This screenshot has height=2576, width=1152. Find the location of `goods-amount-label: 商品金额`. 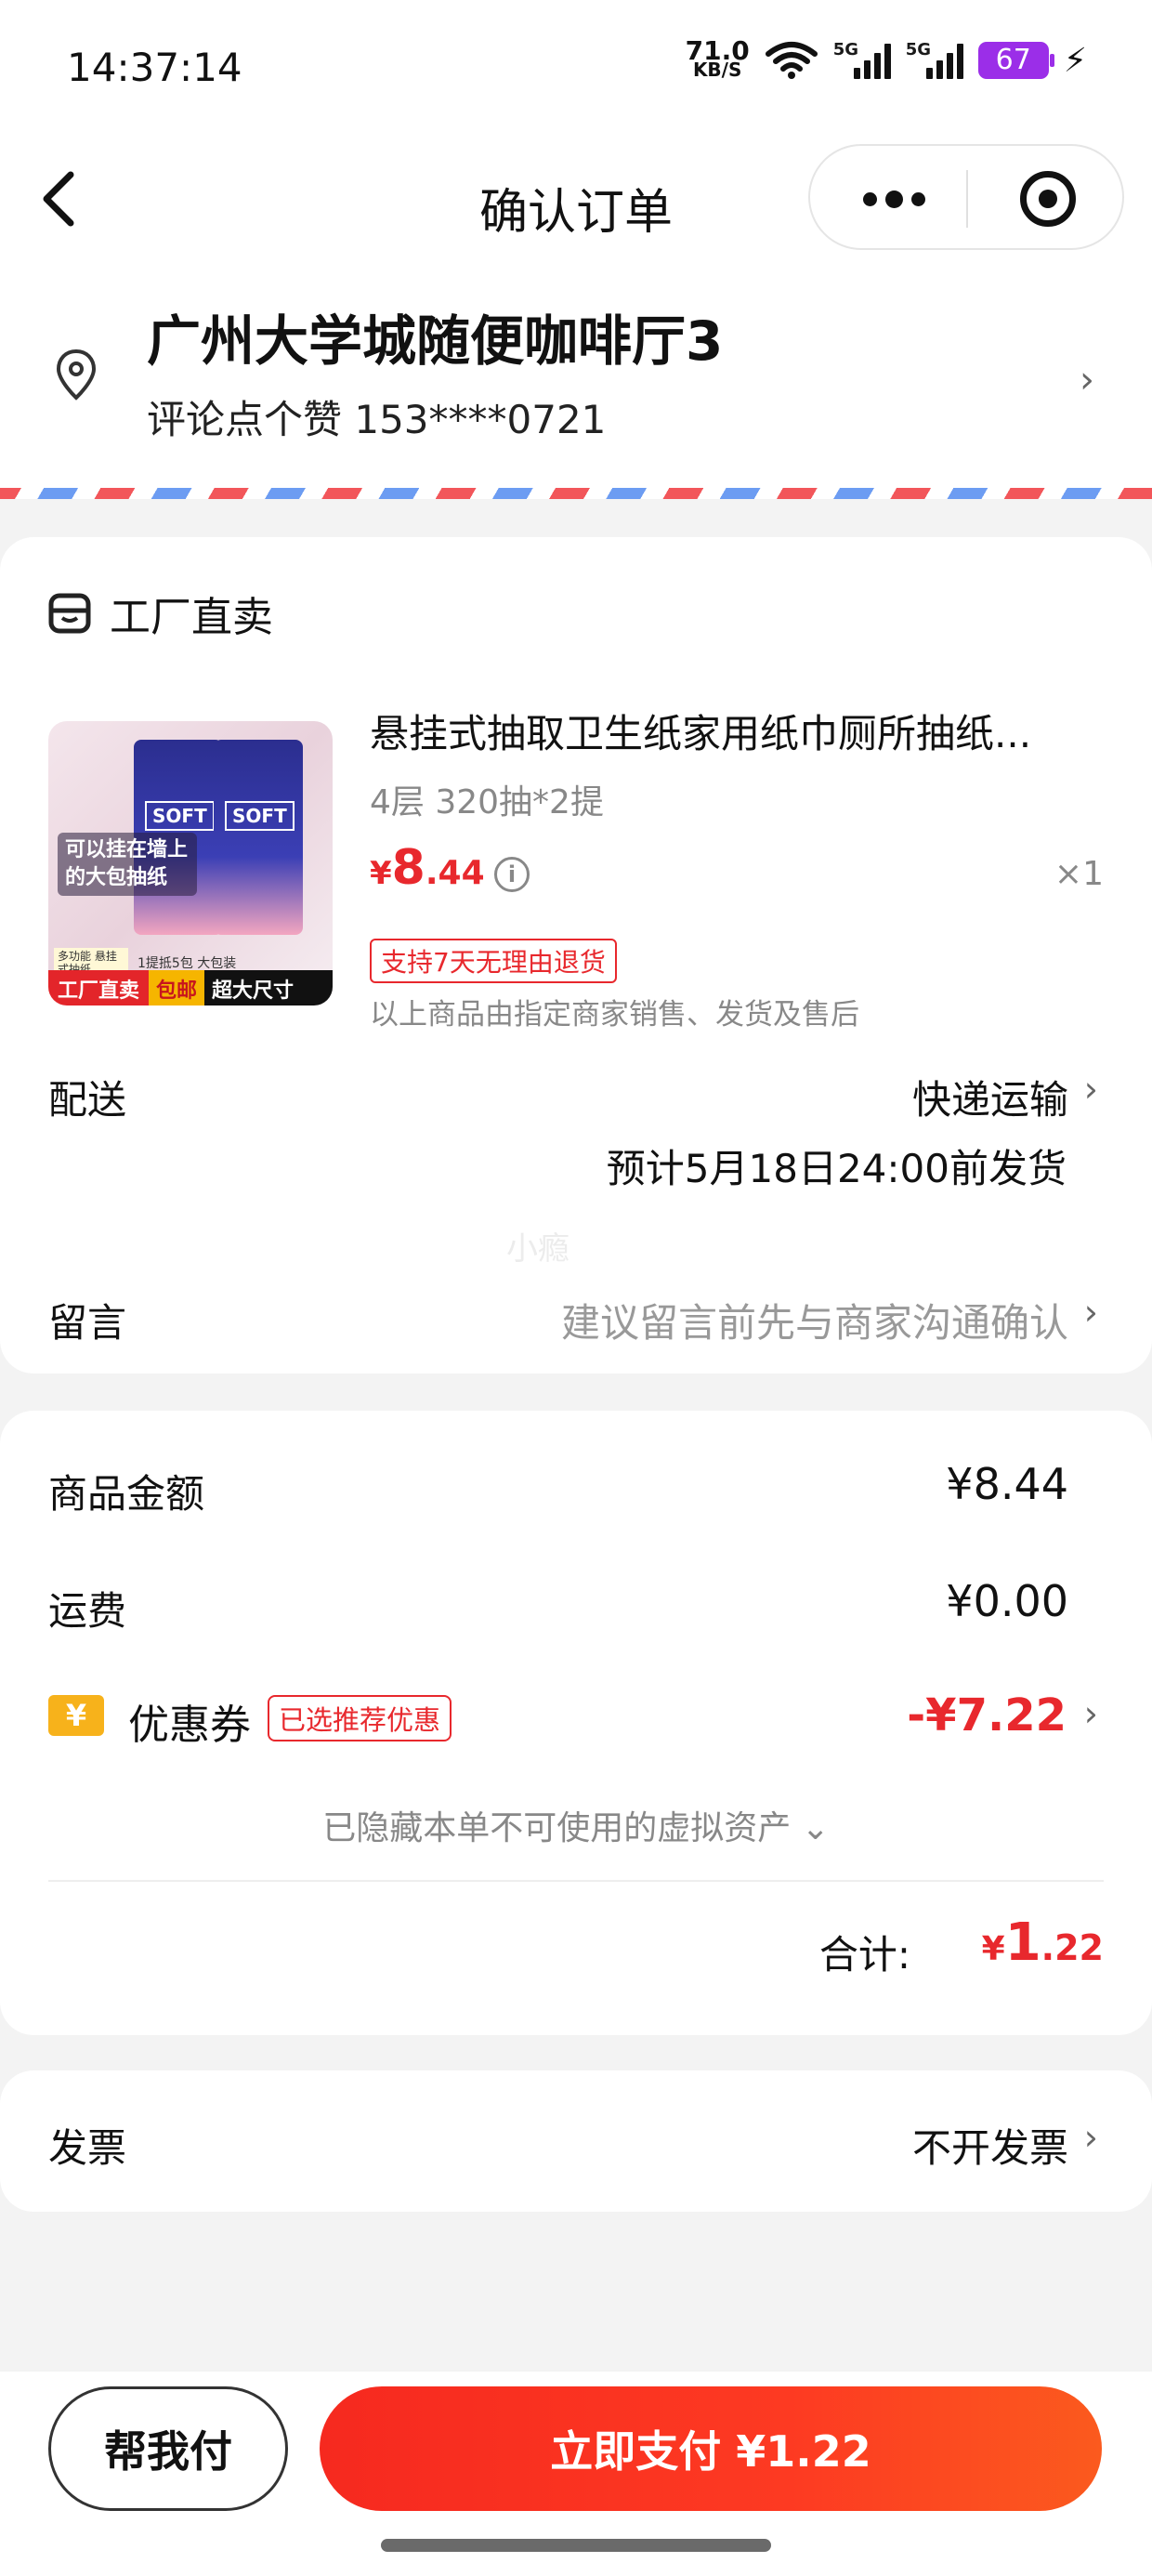

goods-amount-label: 商品金额 is located at coordinates (126, 1494).